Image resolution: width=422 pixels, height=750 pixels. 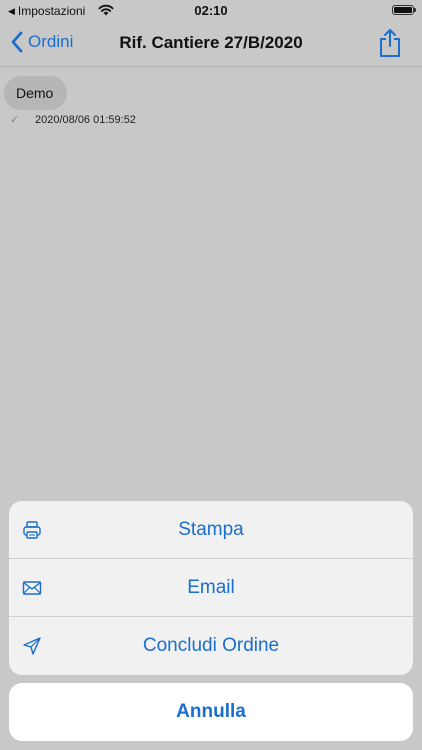 I want to click on battery-icon, so click(x=404, y=10).